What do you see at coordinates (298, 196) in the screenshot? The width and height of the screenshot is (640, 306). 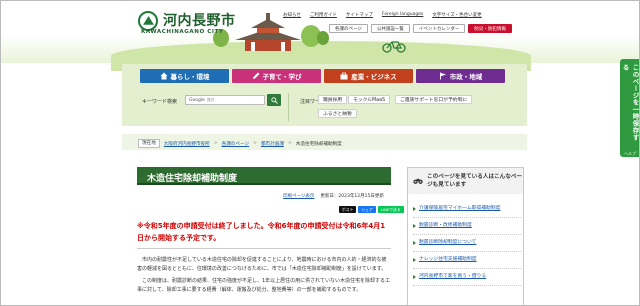 I see `print-page-link: 印刷ページ表示` at bounding box center [298, 196].